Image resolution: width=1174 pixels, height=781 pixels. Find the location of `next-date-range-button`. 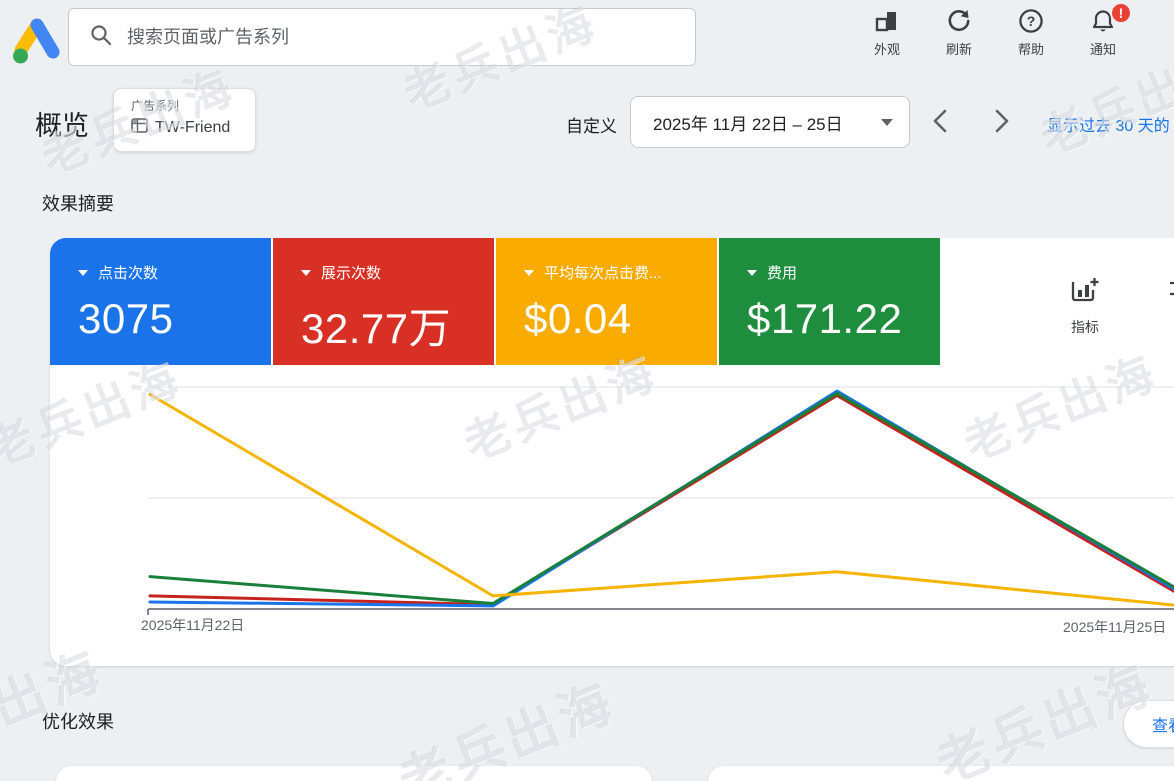

next-date-range-button is located at coordinates (1002, 121).